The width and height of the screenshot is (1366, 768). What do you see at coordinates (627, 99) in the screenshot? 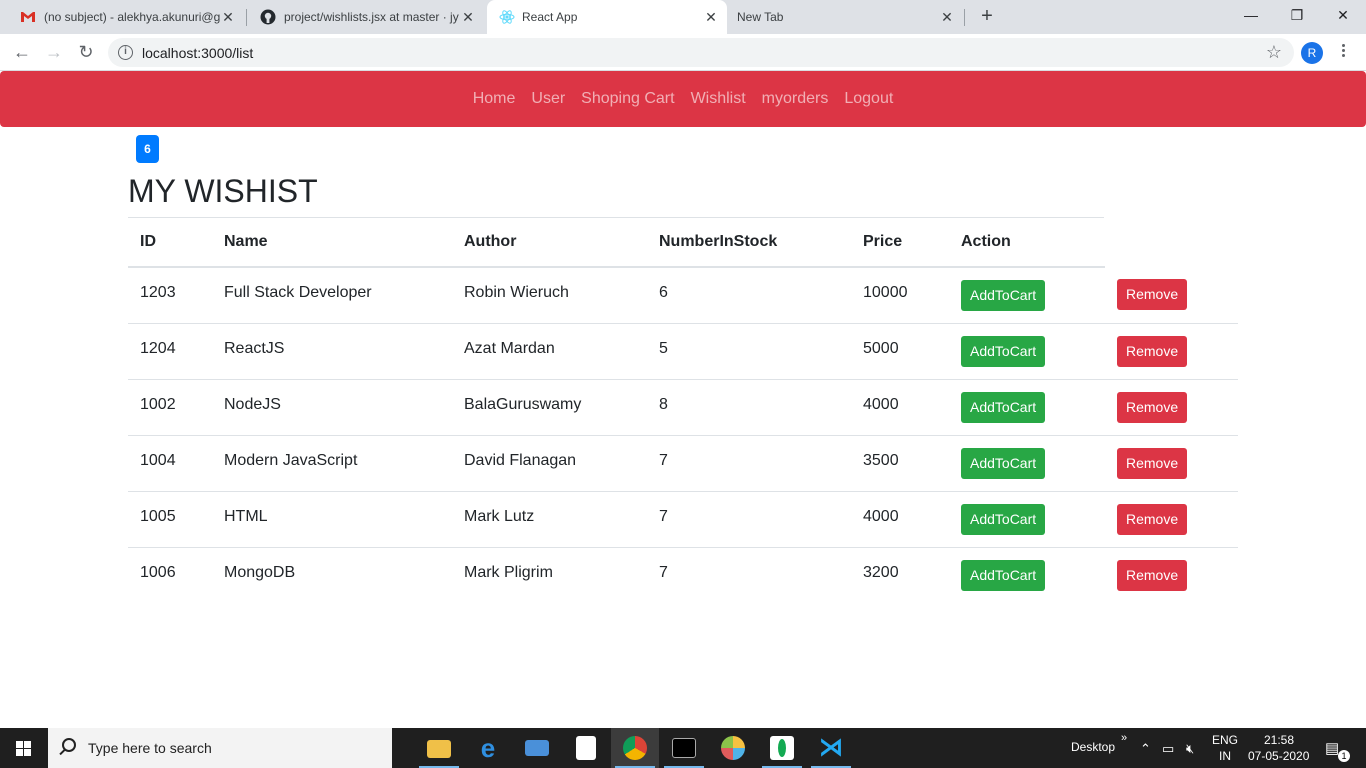
I see `nav-link-shopping-cart: Shoping Cart` at bounding box center [627, 99].